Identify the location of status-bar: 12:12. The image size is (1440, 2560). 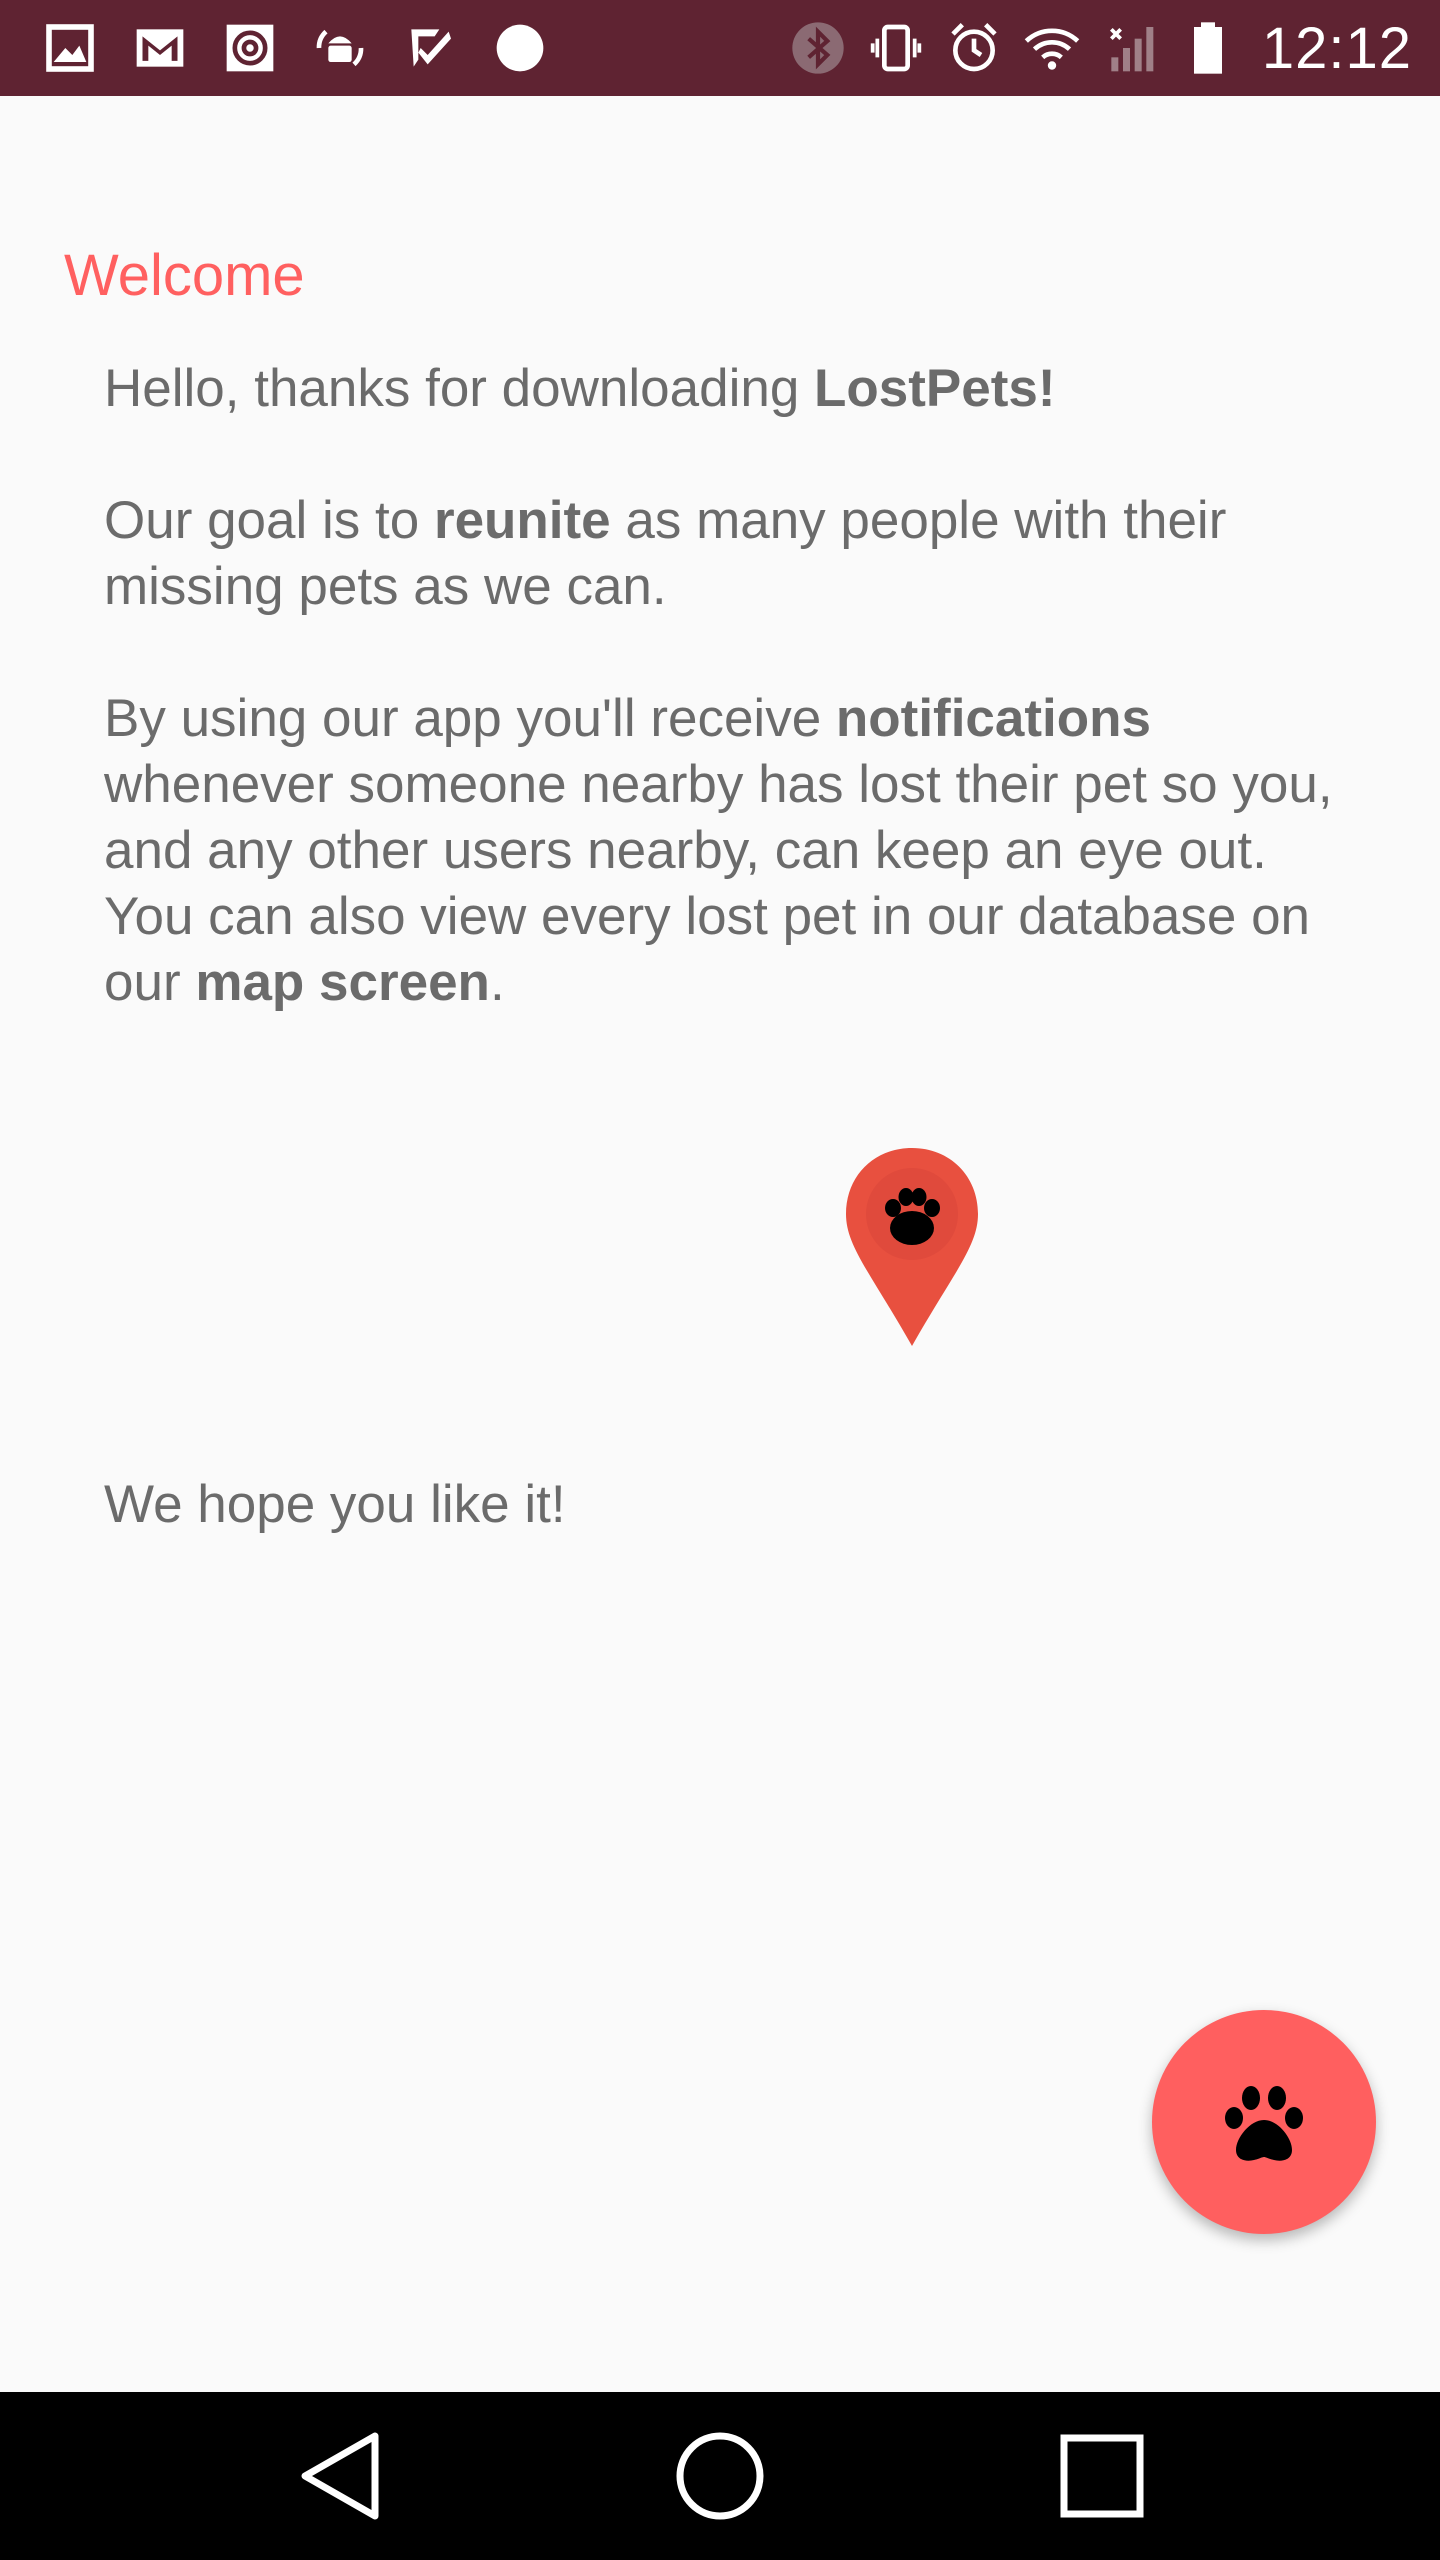
(720, 48).